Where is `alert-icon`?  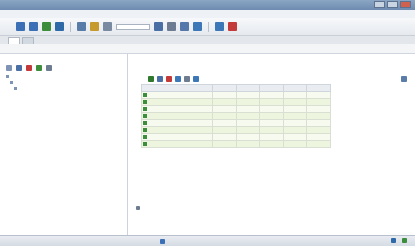
alert-icon is located at coordinates (232, 26).